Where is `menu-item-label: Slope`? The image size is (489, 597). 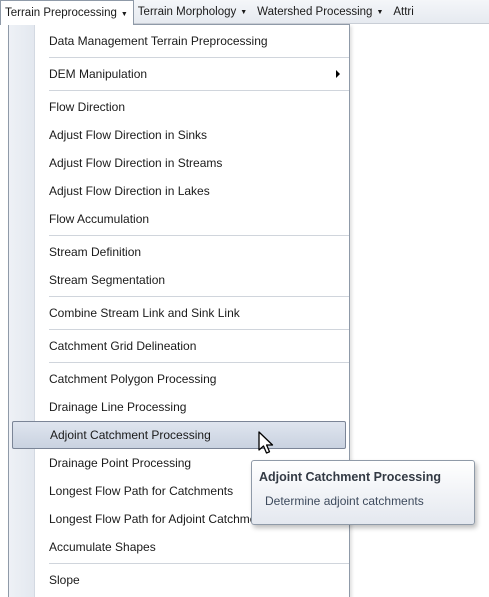 menu-item-label: Slope is located at coordinates (64, 580).